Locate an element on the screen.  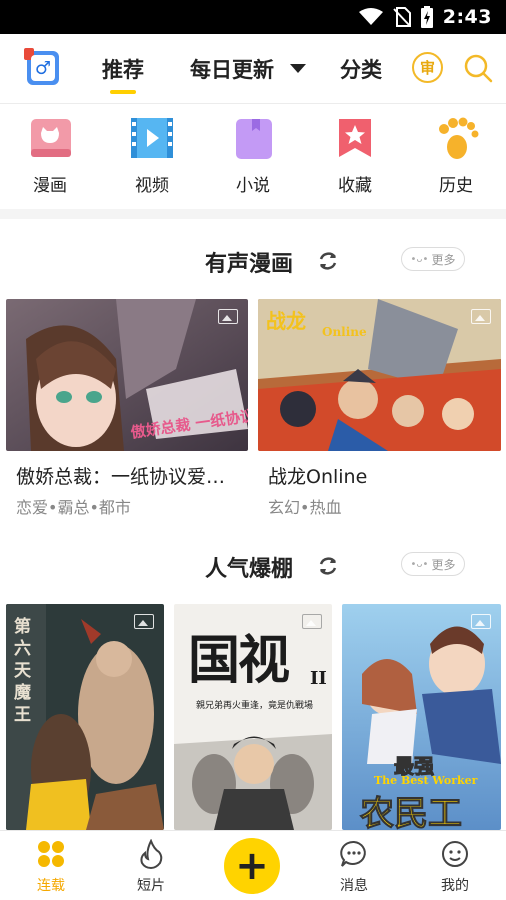
smiley-profile-icon is located at coordinates (455, 854).